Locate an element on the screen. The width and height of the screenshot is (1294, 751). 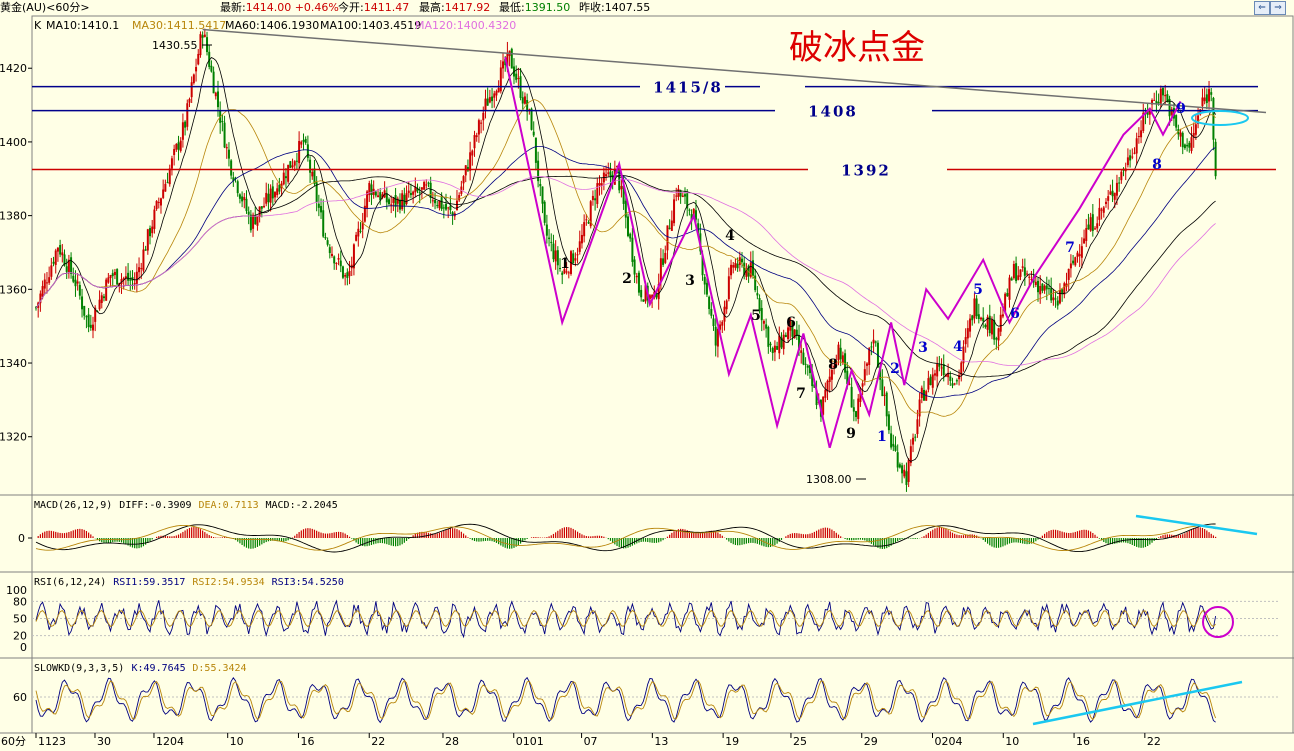
x-tick-label: 30 is located at coordinates (104, 741).